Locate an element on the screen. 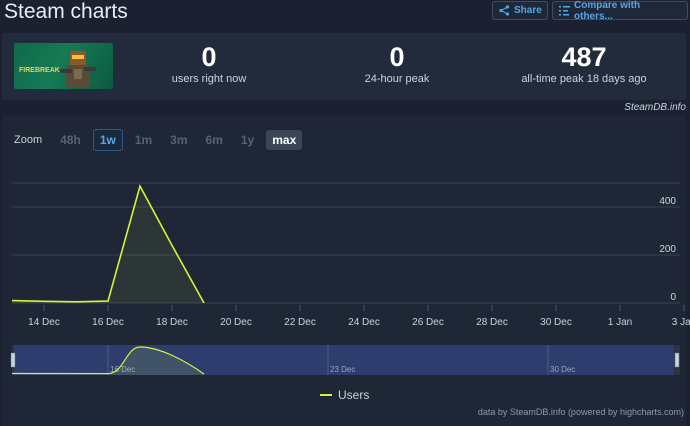 This screenshot has height=426, width=690. navigator-handle-right is located at coordinates (677, 360).